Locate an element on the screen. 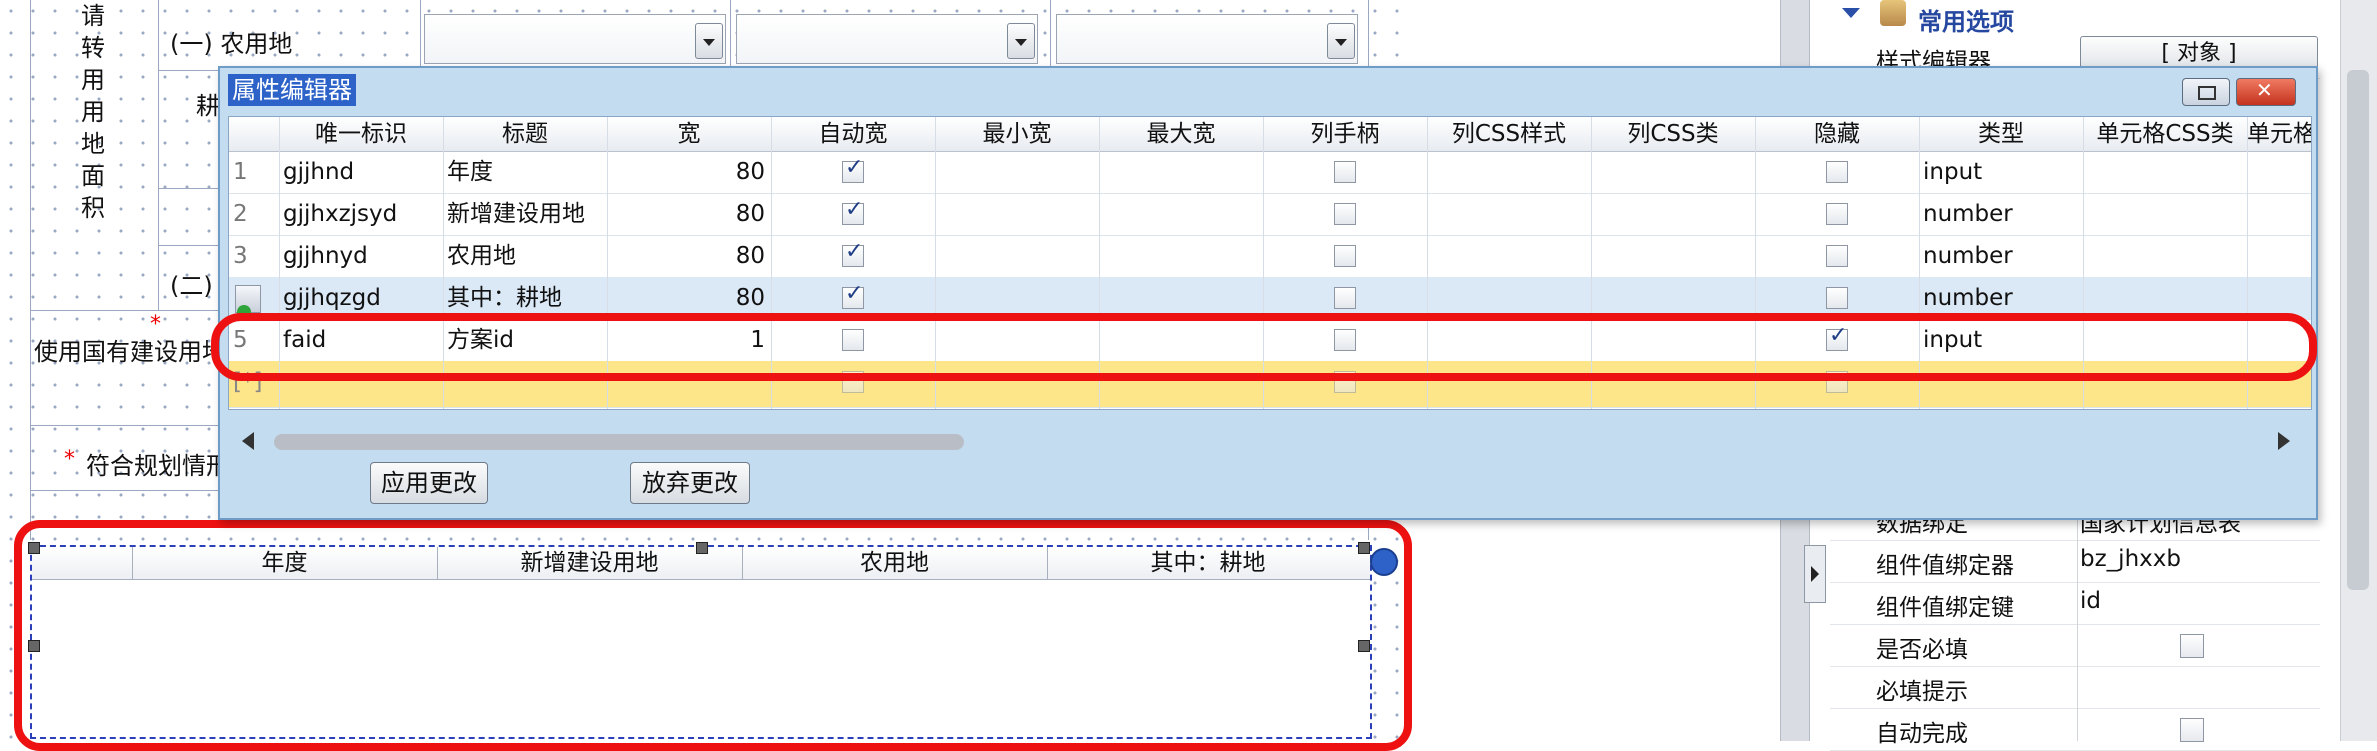 The image size is (2377, 751). row-number: 1 is located at coordinates (240, 172).